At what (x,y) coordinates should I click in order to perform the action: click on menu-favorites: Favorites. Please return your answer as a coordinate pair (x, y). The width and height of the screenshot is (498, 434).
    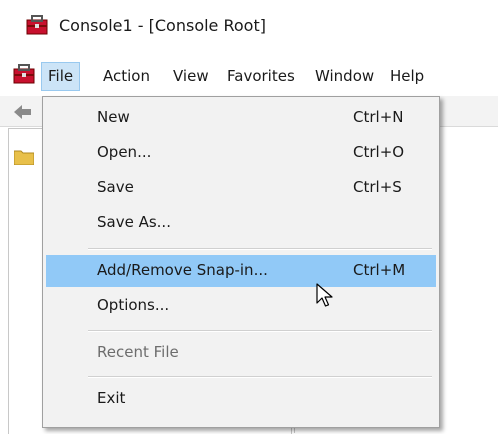
    Looking at the image, I should click on (261, 76).